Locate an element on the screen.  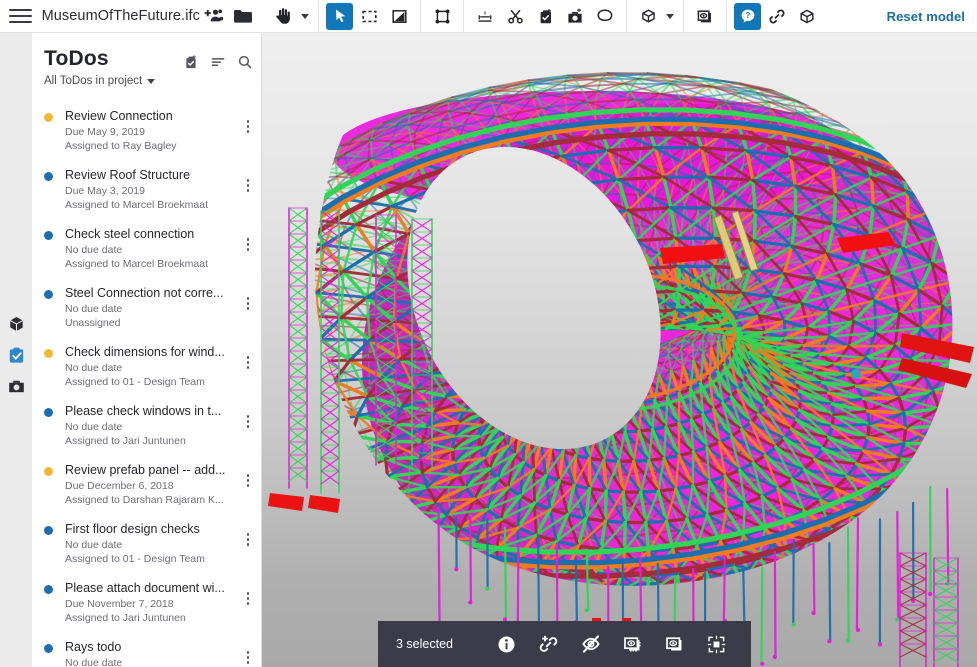
model-tree-tool is located at coordinates (648, 16).